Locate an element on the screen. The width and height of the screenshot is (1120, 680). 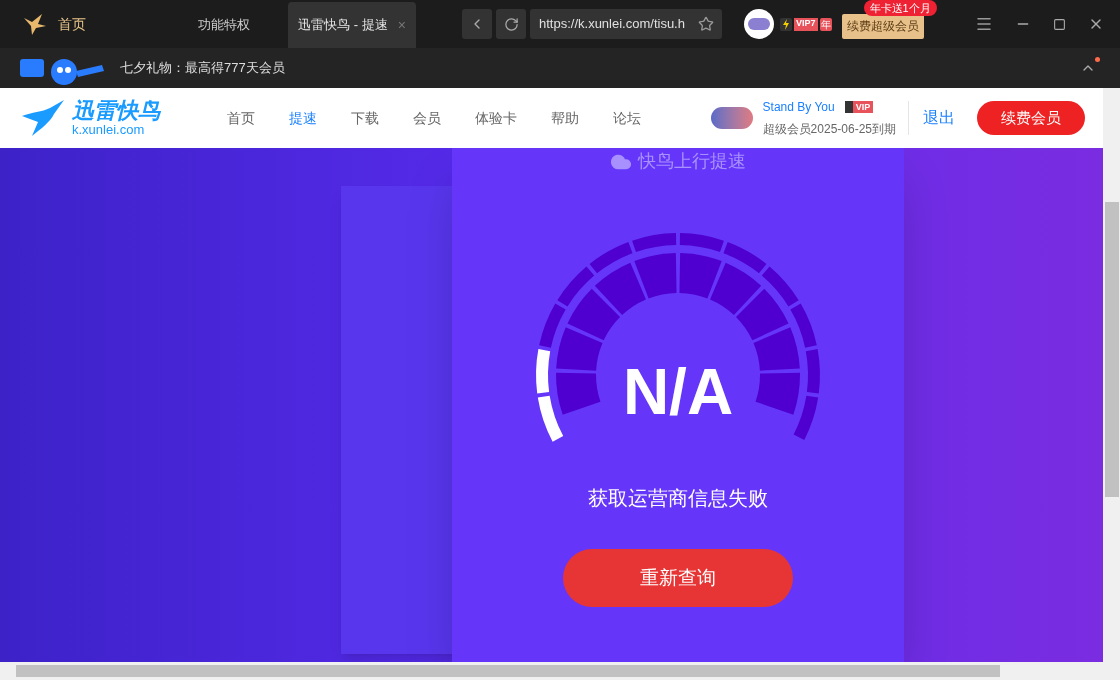
promo-text: 七夕礼物：最高得777天会员 is located at coordinates (202, 68).